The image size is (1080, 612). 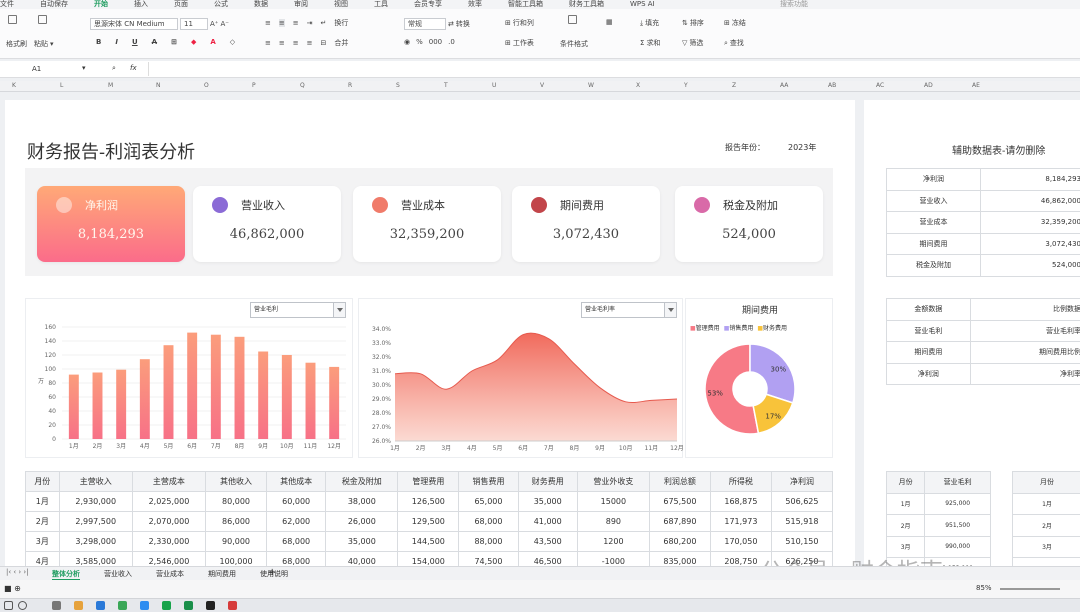 I want to click on table-cell: 税金及附加, so click(x=933, y=265).